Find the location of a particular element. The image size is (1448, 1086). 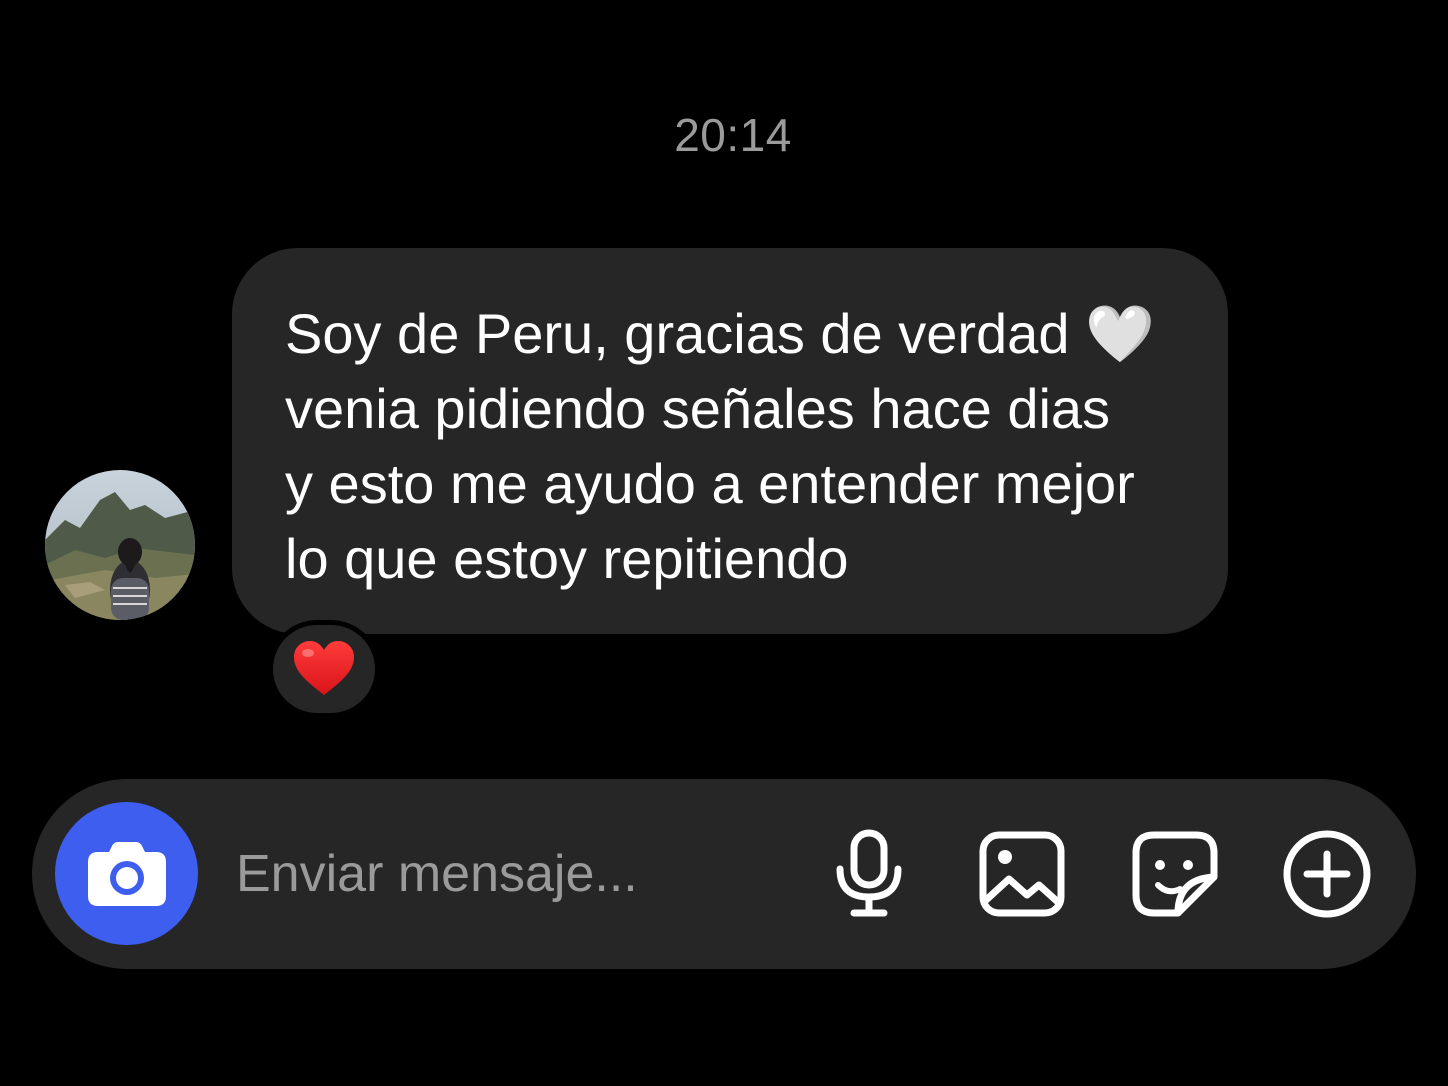

camera-button is located at coordinates (126, 873).